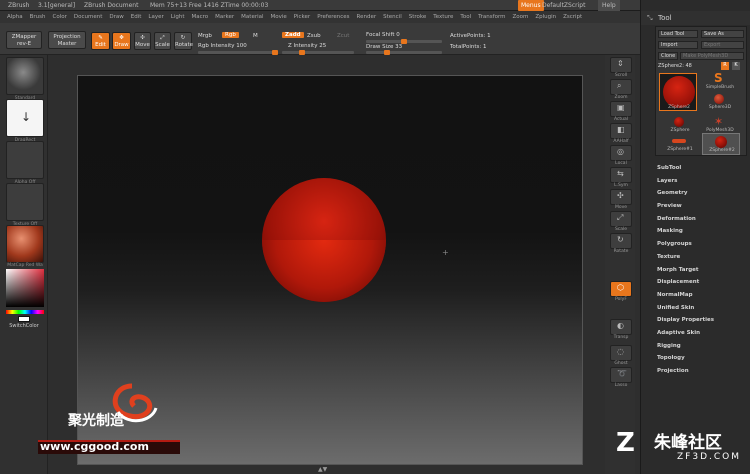  Describe the element at coordinates (60, 17) in the screenshot. I see `menu-item: Color` at that location.